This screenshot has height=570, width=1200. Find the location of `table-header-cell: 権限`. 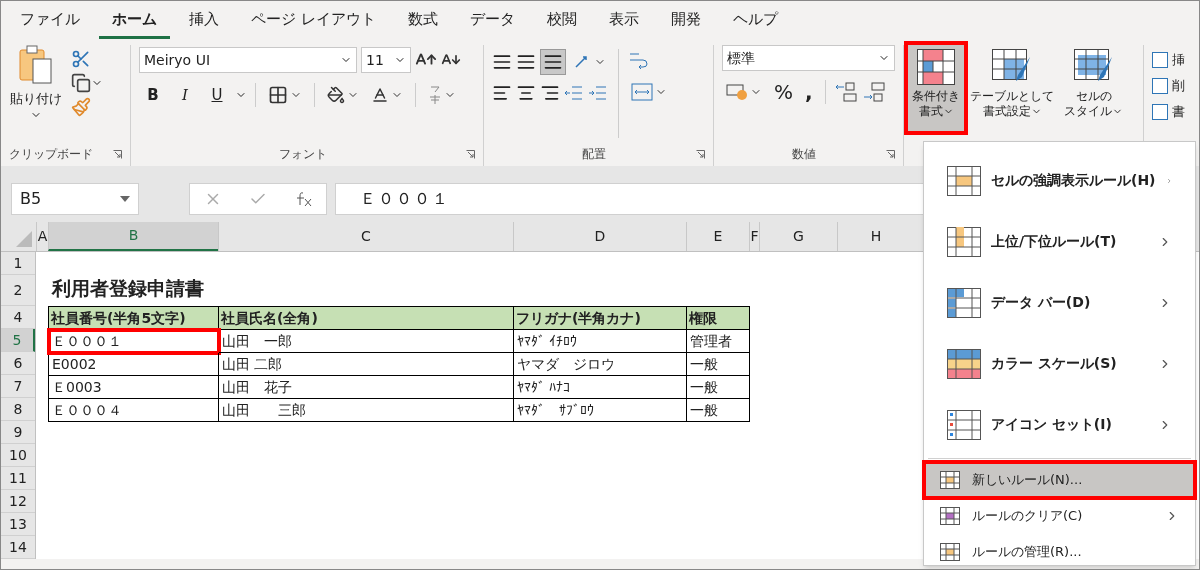

table-header-cell: 権限 is located at coordinates (718, 318).